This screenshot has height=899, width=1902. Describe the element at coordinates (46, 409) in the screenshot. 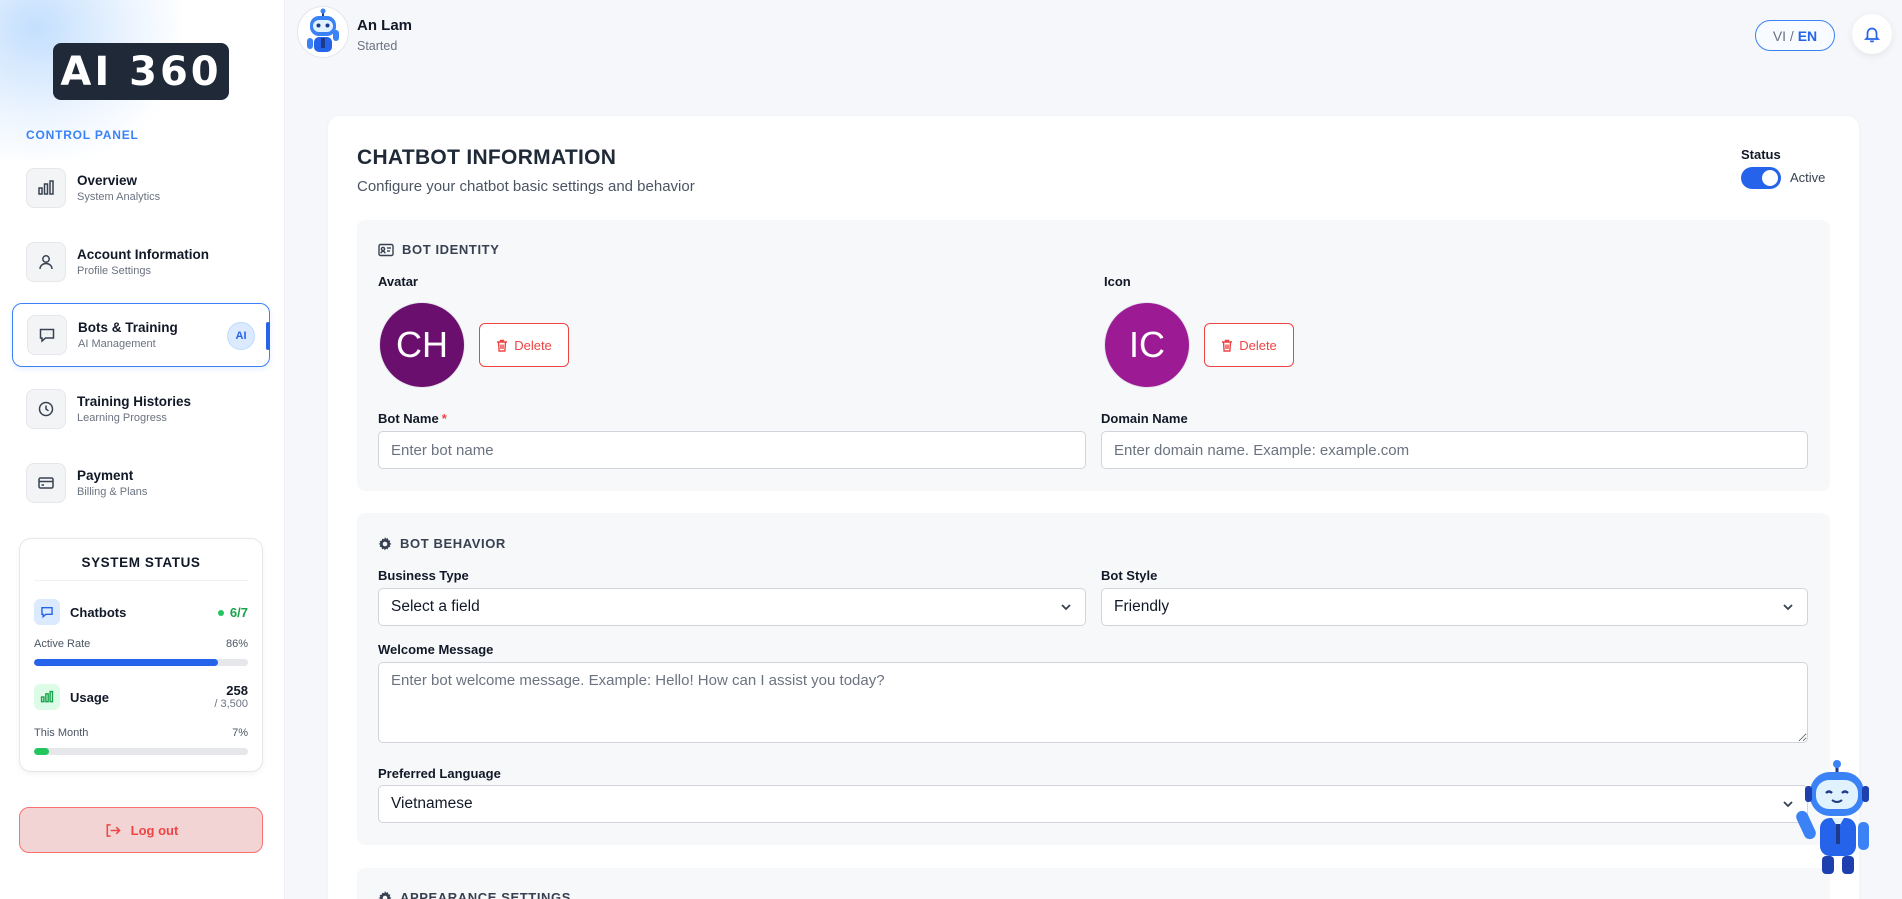

I see `clock-icon` at that location.